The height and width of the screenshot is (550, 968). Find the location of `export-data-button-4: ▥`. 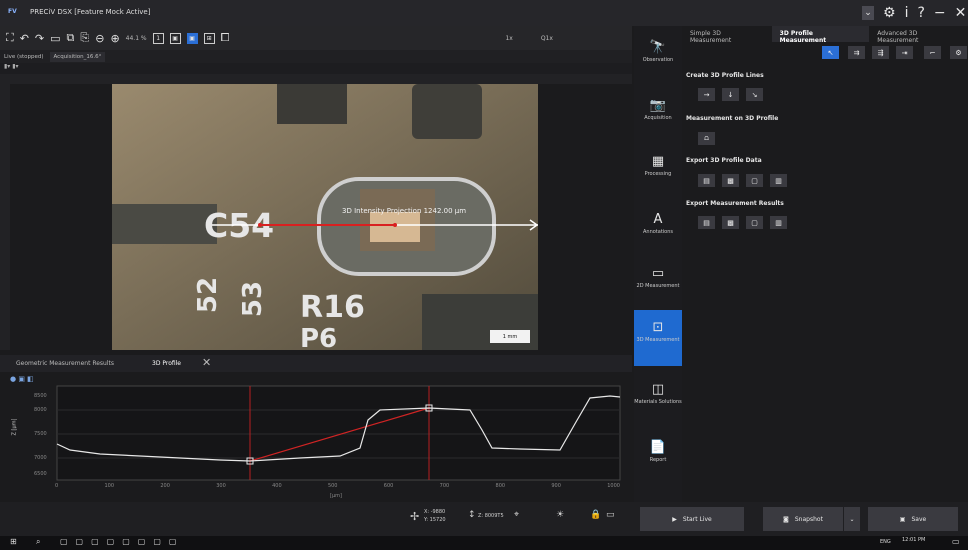

export-data-button-4: ▥ is located at coordinates (778, 180).